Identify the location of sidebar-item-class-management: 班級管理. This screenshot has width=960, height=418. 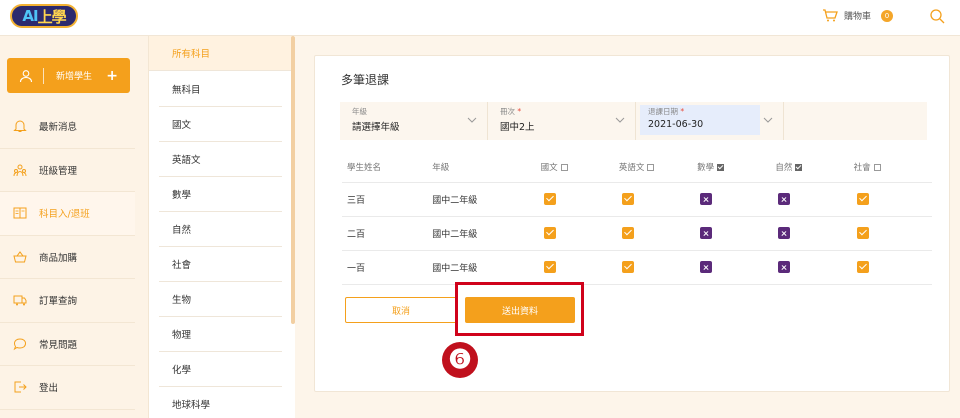
(67, 170).